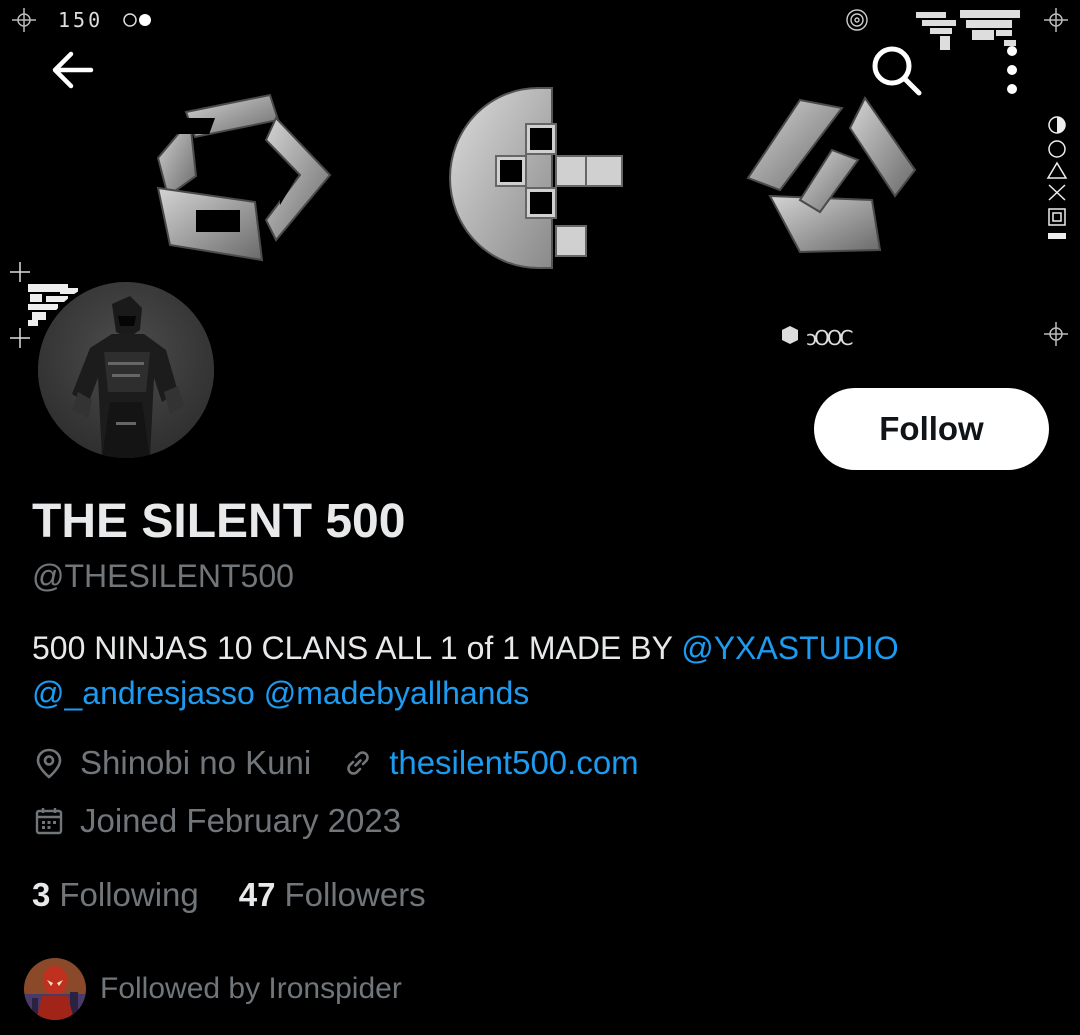 The image size is (1080, 1035). Describe the element at coordinates (251, 988) in the screenshot. I see `followed-by-text: Followed by Ironspider` at that location.